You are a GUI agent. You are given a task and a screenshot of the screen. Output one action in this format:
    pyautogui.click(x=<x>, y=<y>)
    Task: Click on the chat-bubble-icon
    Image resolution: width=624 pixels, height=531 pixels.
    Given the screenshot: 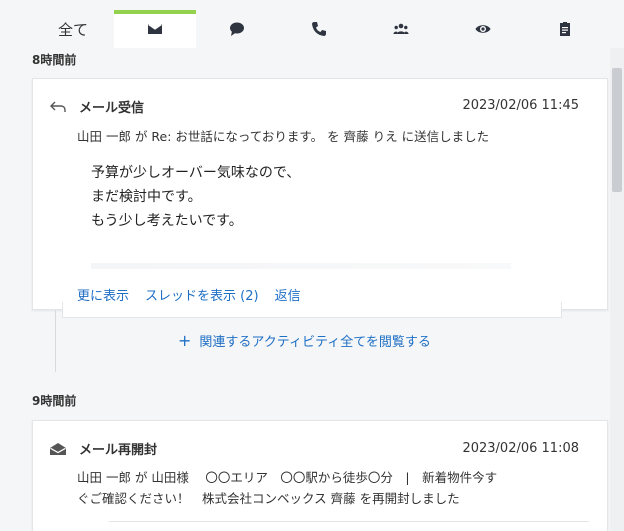 What is the action you would take?
    pyautogui.click(x=237, y=29)
    